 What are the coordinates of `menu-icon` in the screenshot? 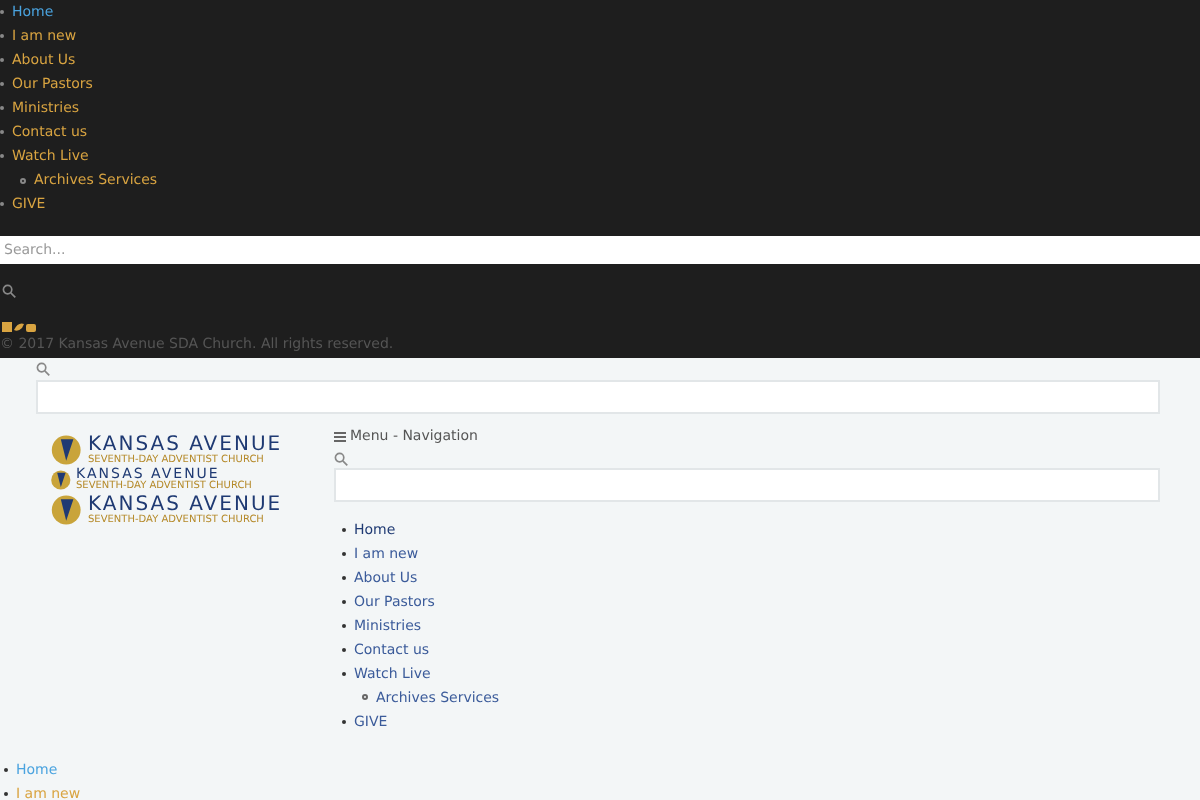 It's located at (340, 436).